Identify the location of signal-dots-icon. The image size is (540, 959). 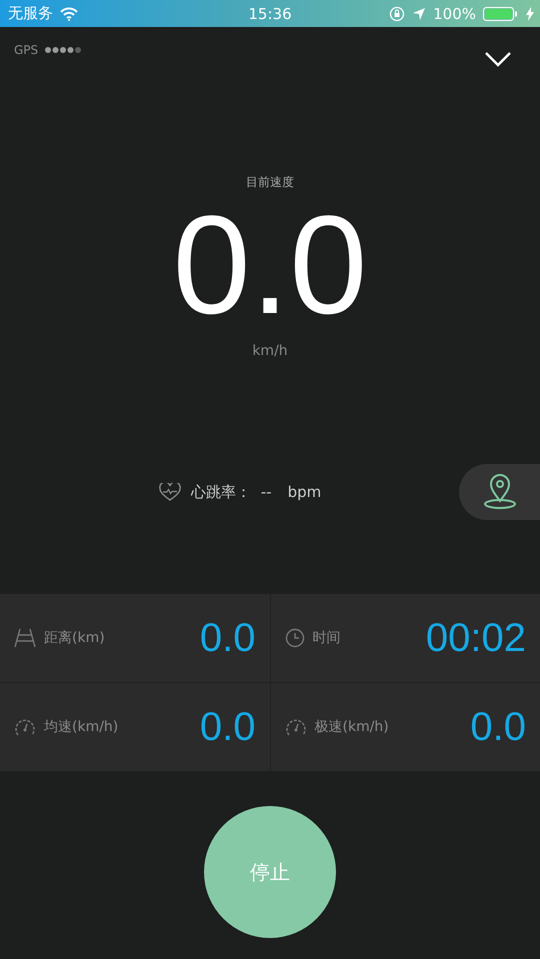
(63, 50).